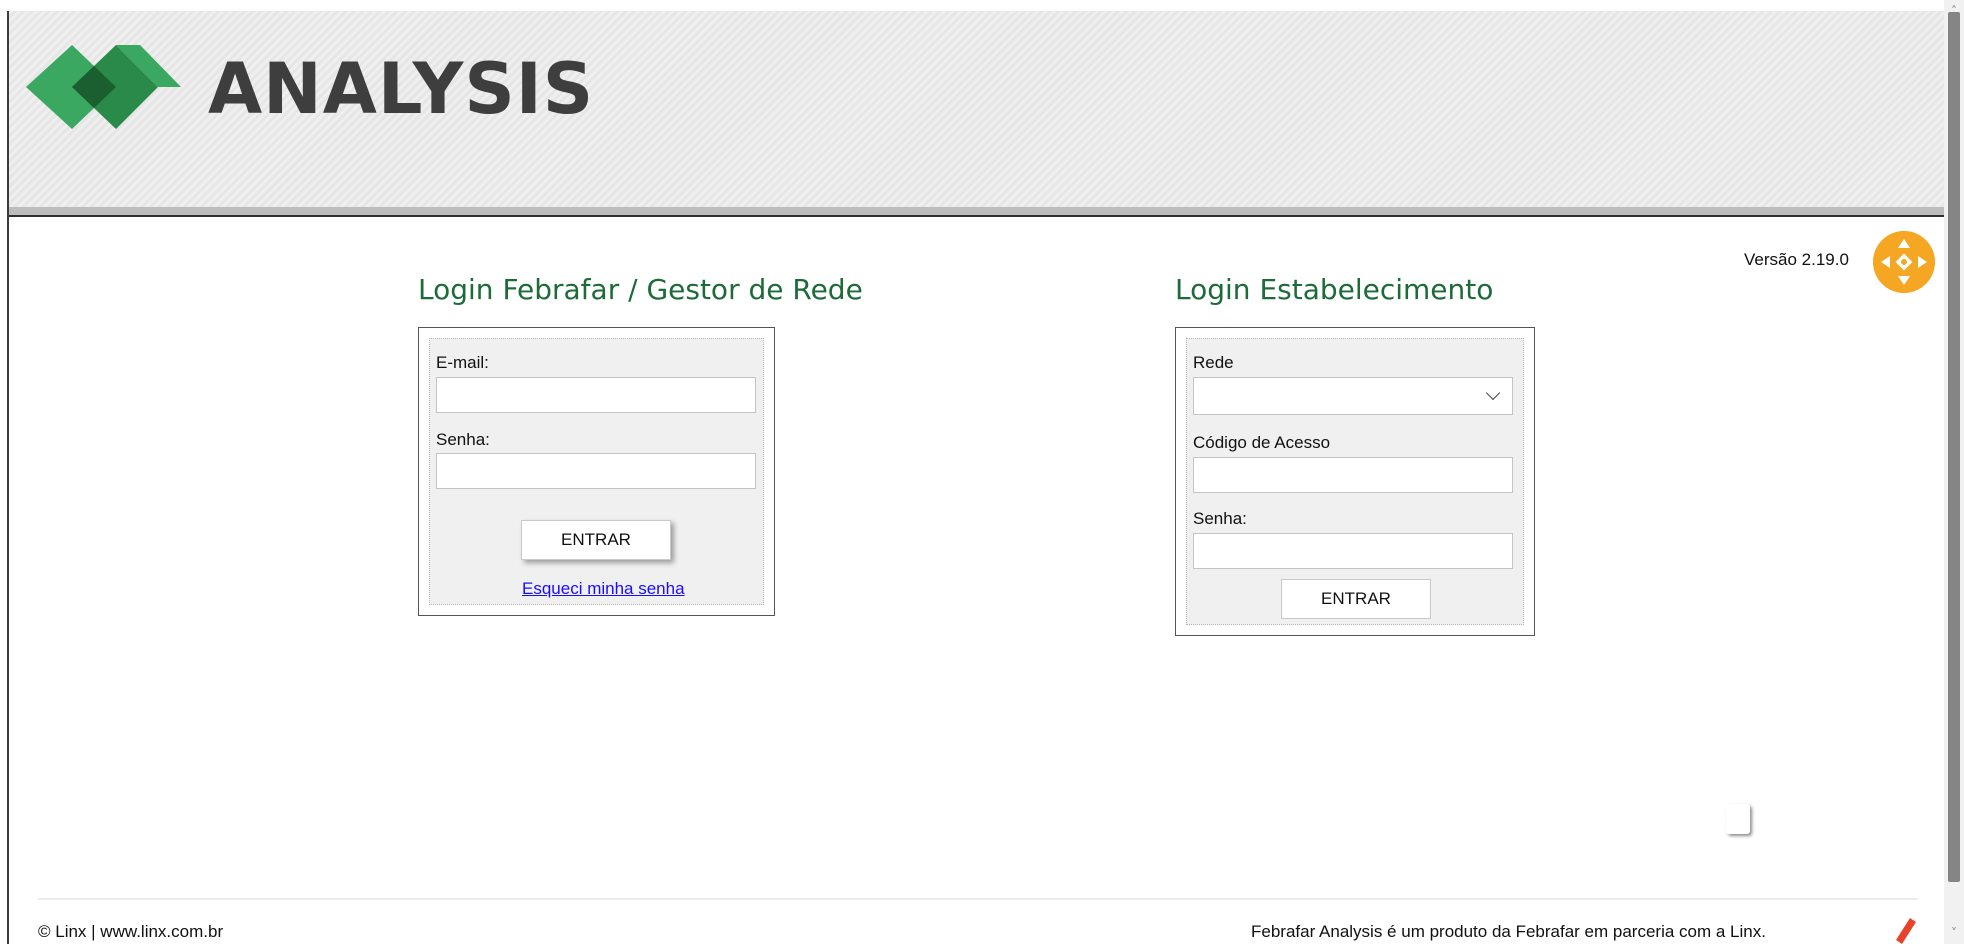 The image size is (1964, 944). Describe the element at coordinates (1220, 518) in the screenshot. I see `estabelecimento-password-label: Senha:` at that location.